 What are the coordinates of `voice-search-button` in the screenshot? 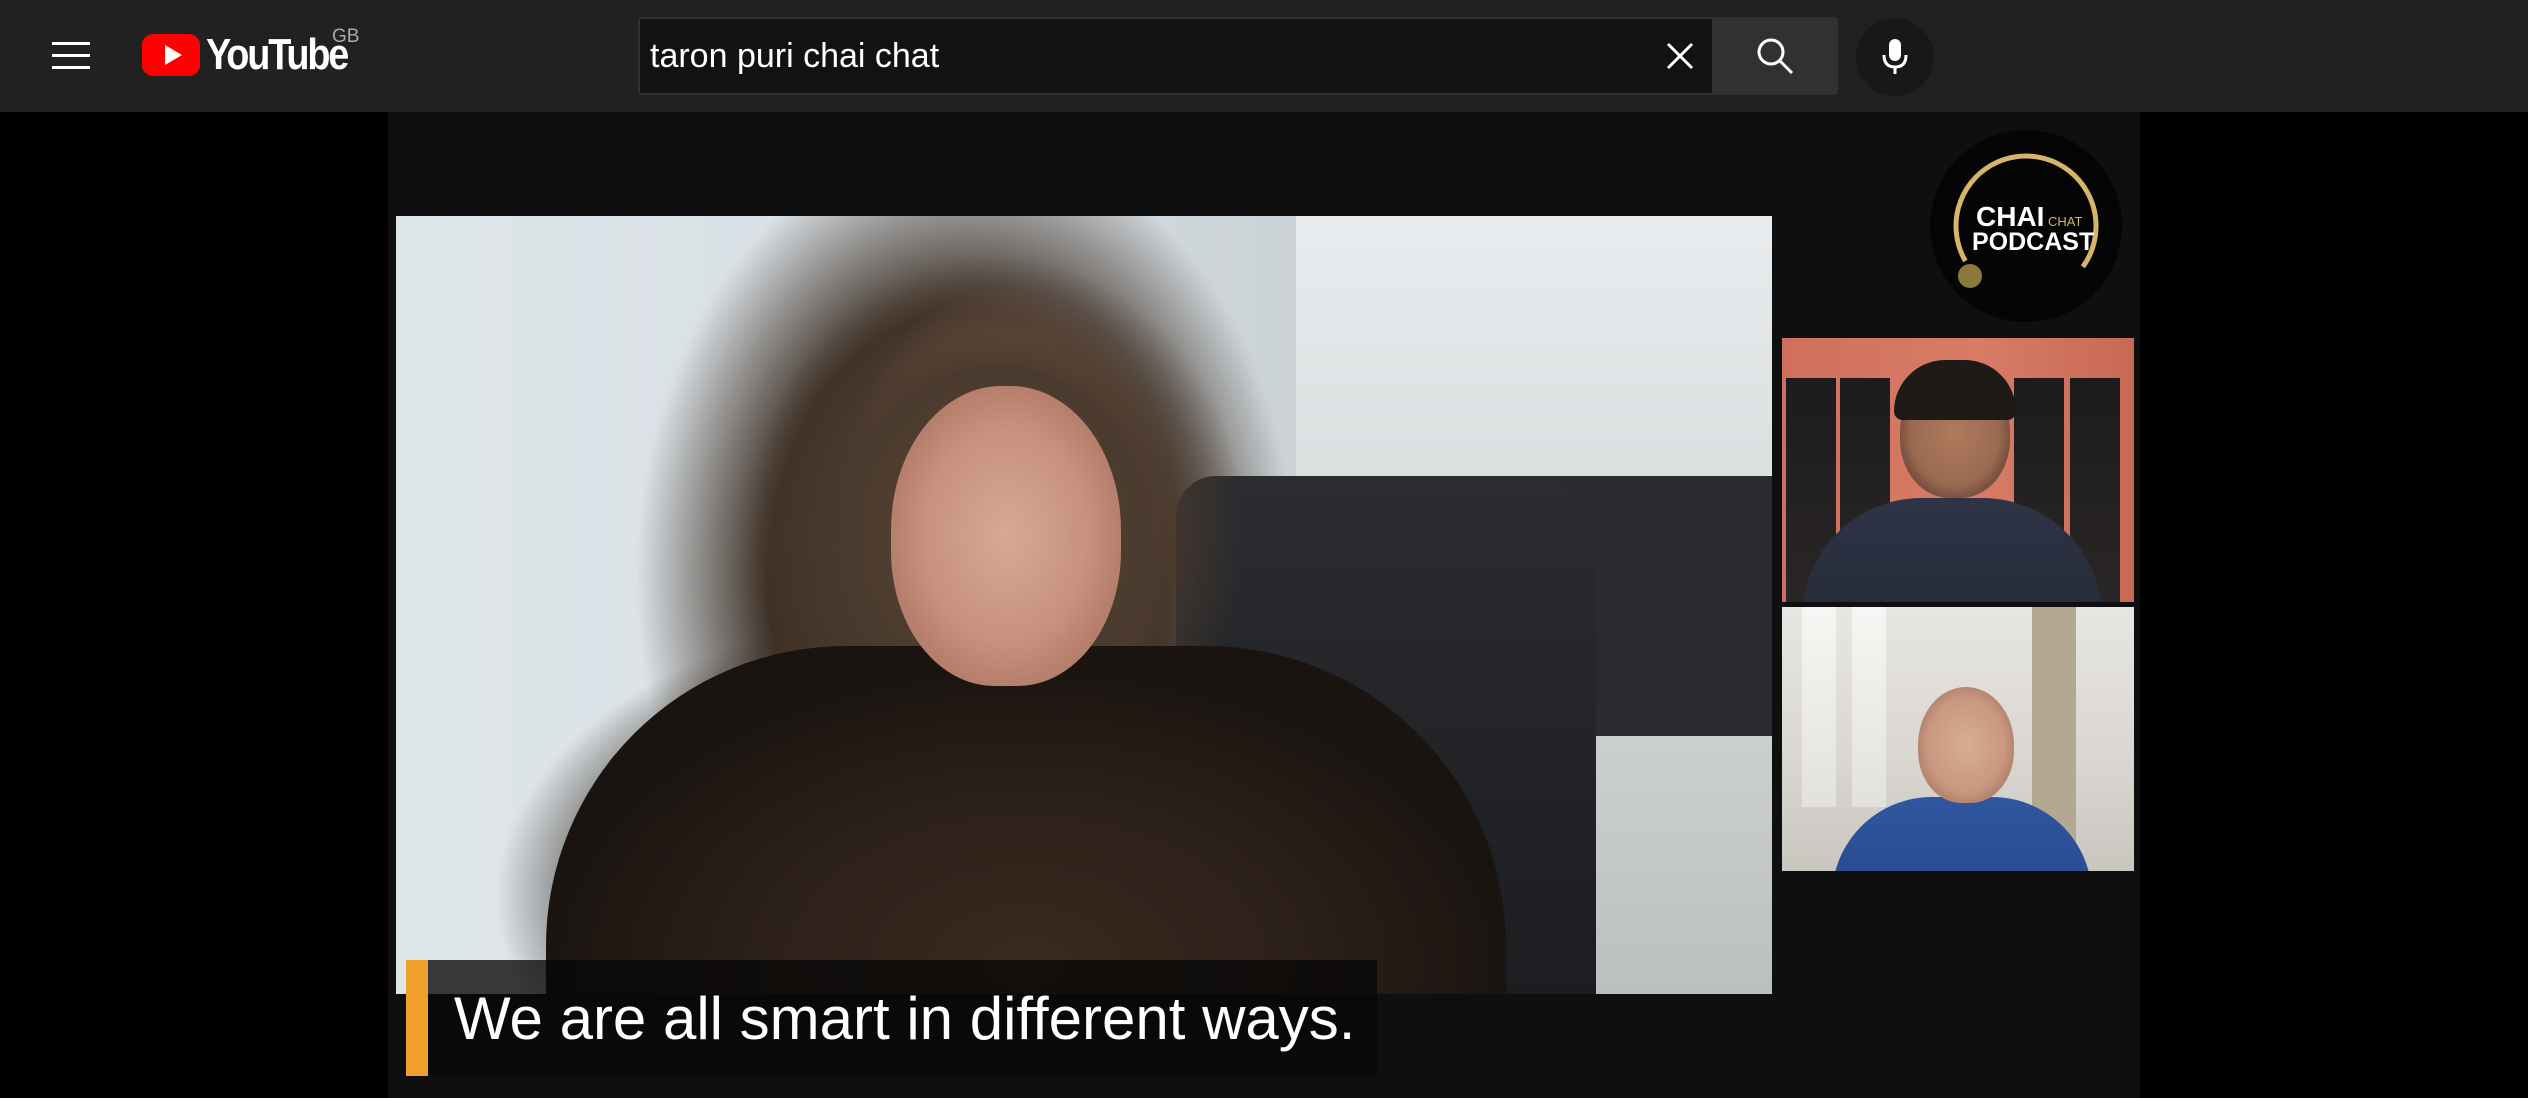 It's located at (1895, 57).